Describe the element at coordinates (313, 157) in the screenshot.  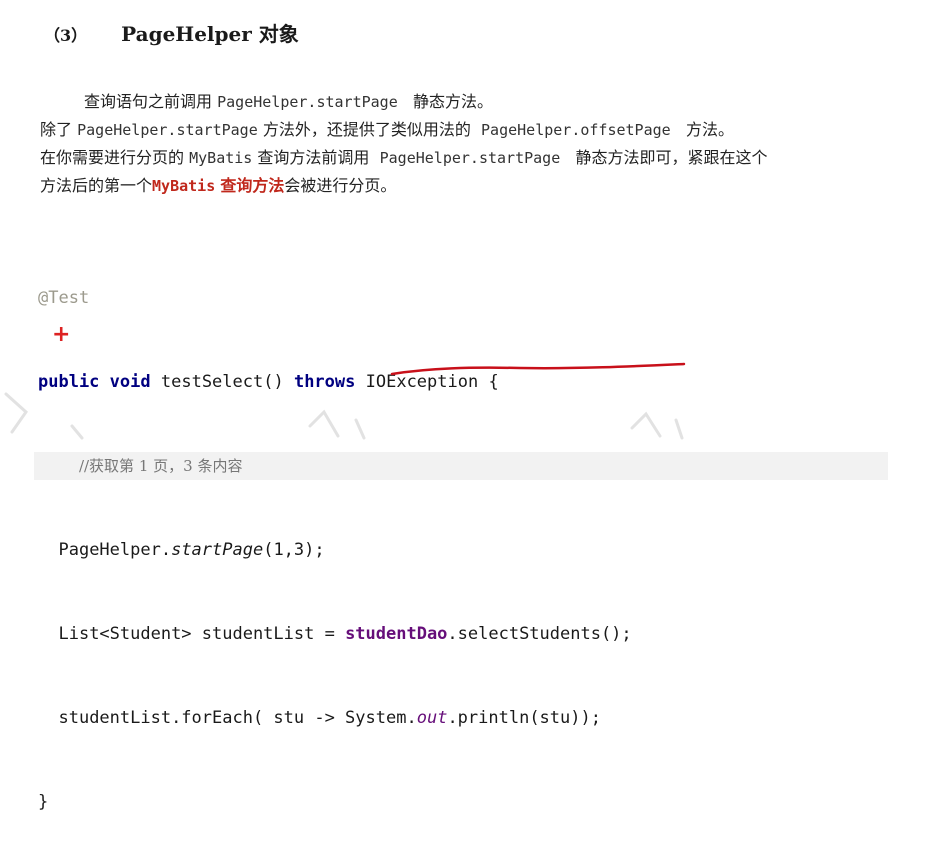
I see `text-run: 查询方法前调用` at that location.